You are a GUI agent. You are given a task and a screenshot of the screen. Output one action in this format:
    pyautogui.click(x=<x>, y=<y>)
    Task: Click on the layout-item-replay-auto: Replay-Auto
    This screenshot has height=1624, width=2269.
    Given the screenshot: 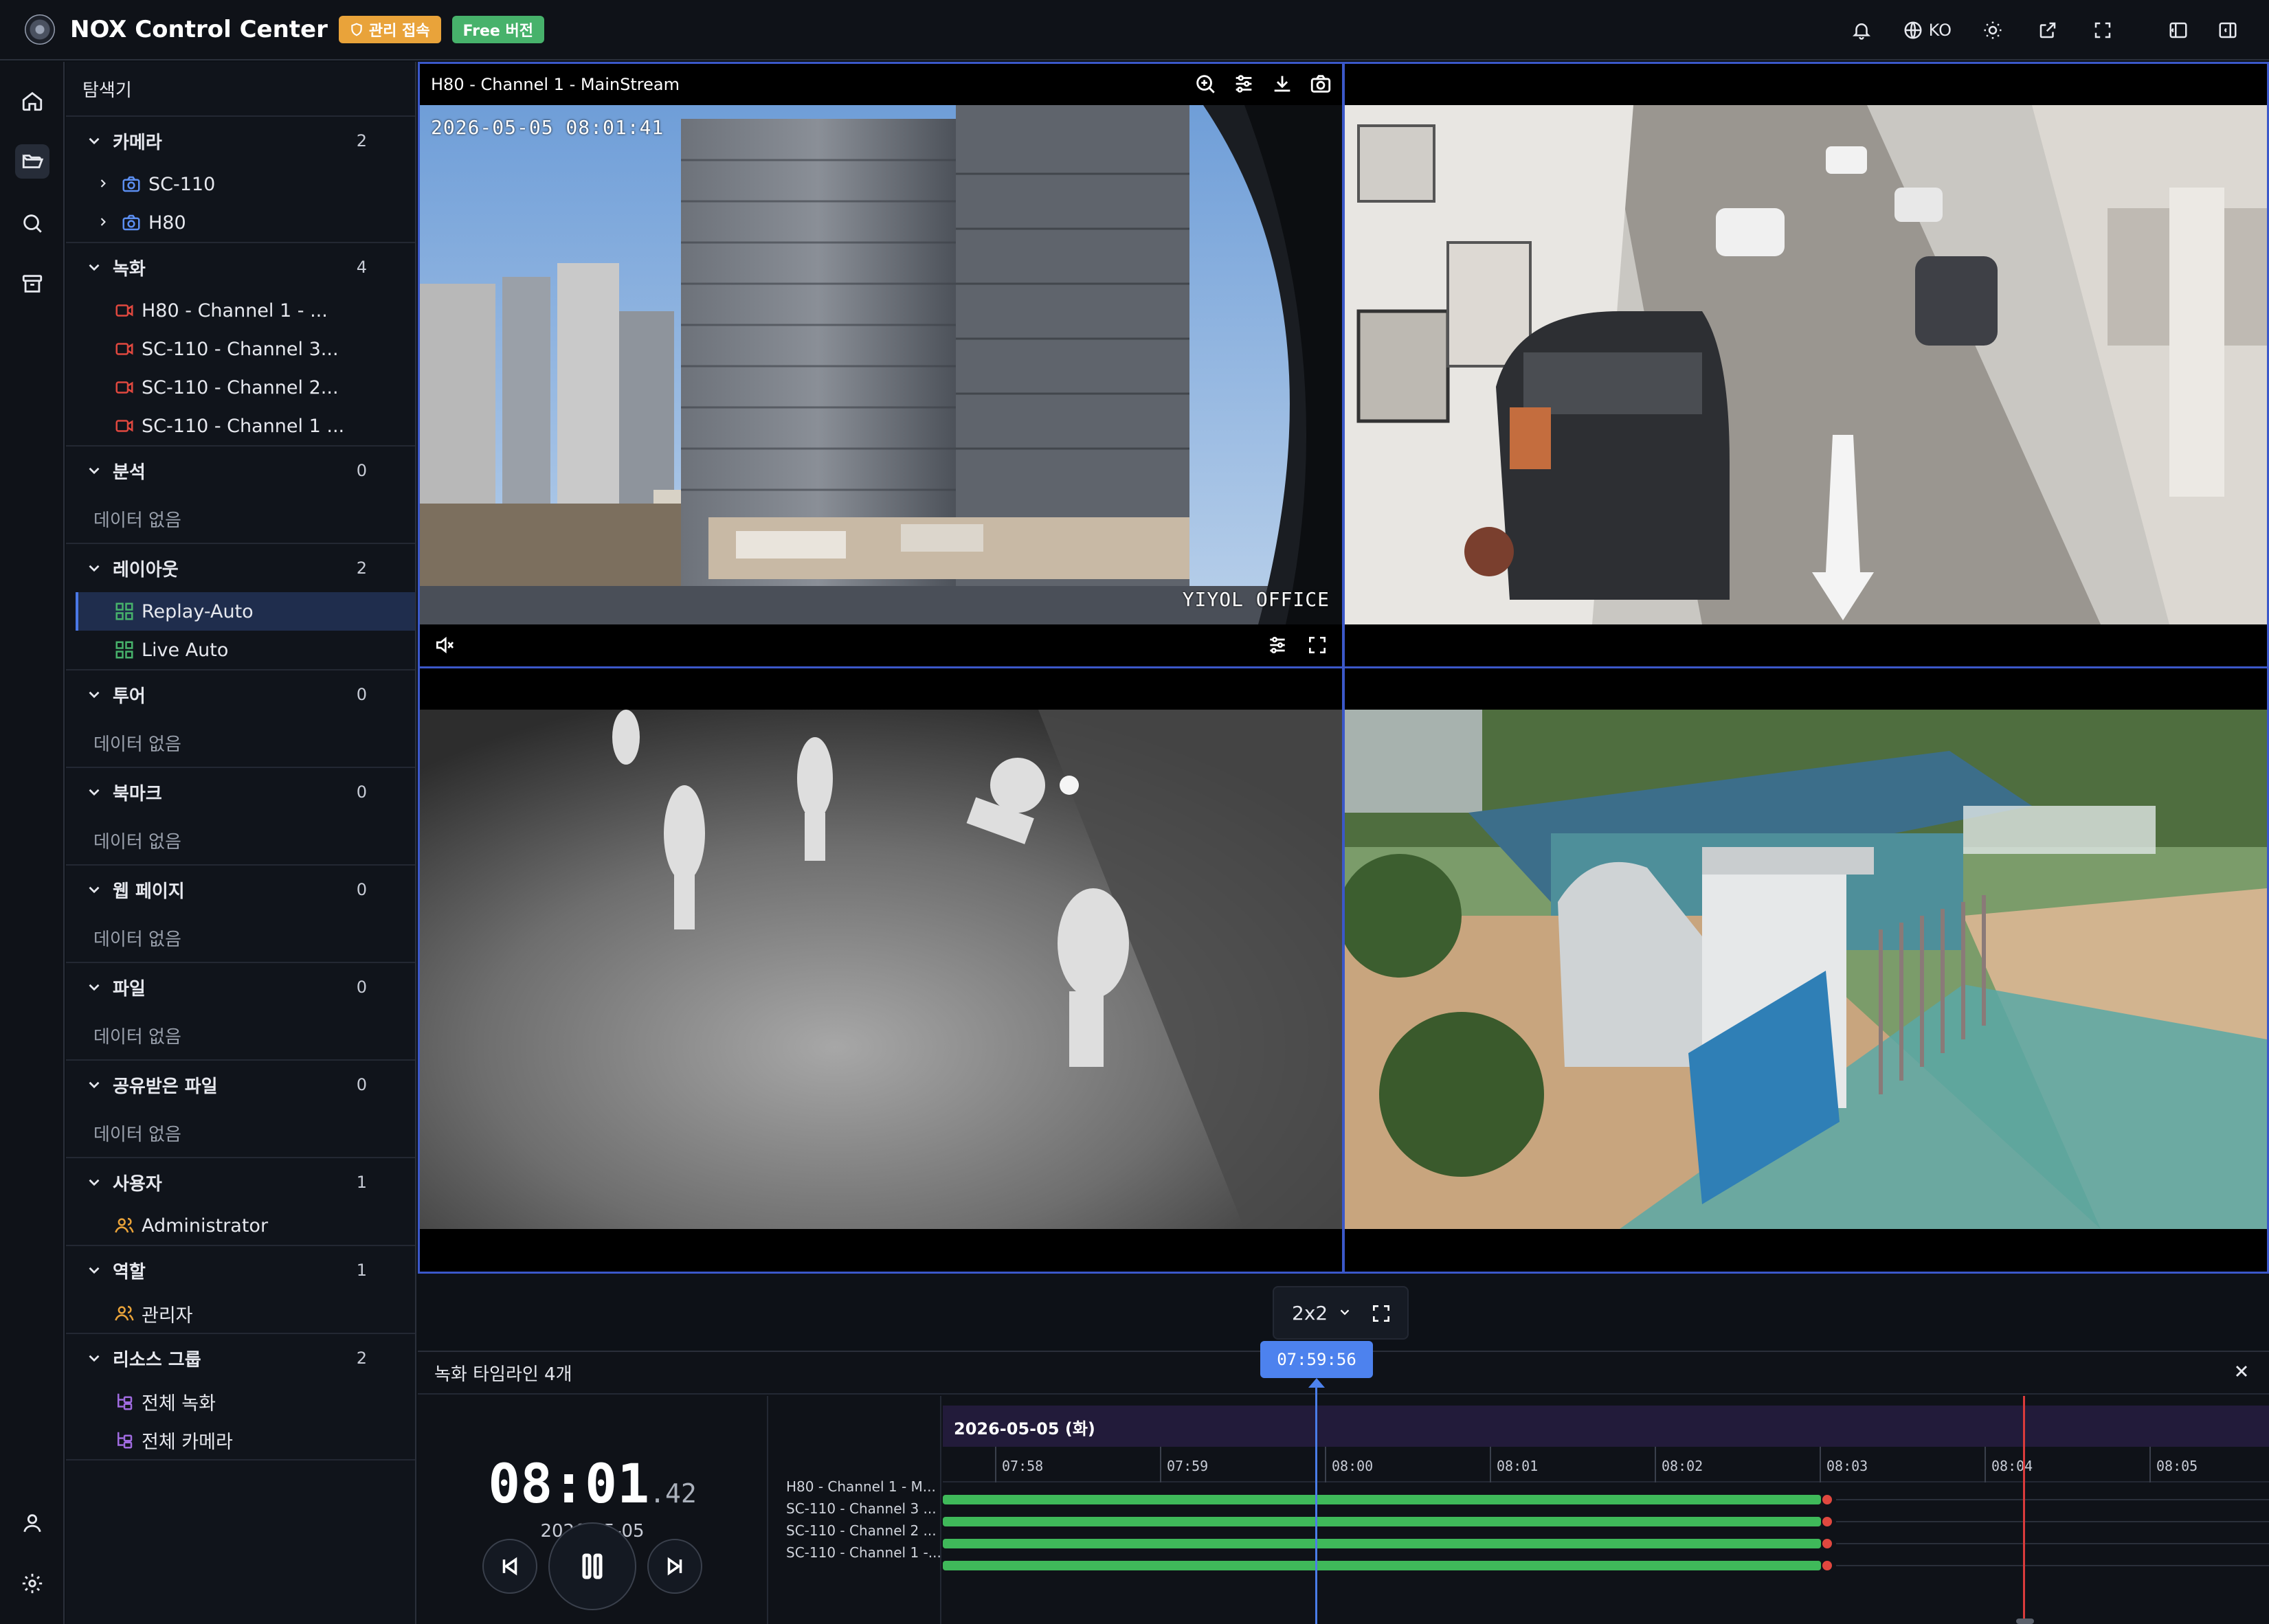 What is the action you would take?
    pyautogui.click(x=245, y=611)
    